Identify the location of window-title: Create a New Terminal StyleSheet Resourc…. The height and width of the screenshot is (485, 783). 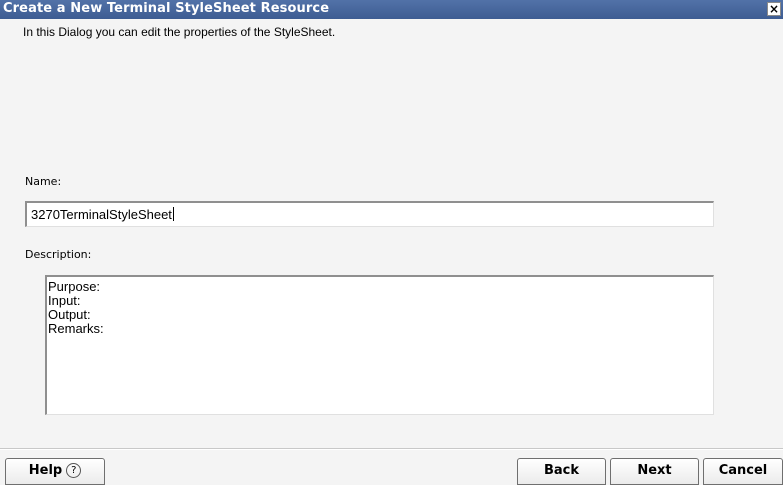
(166, 8).